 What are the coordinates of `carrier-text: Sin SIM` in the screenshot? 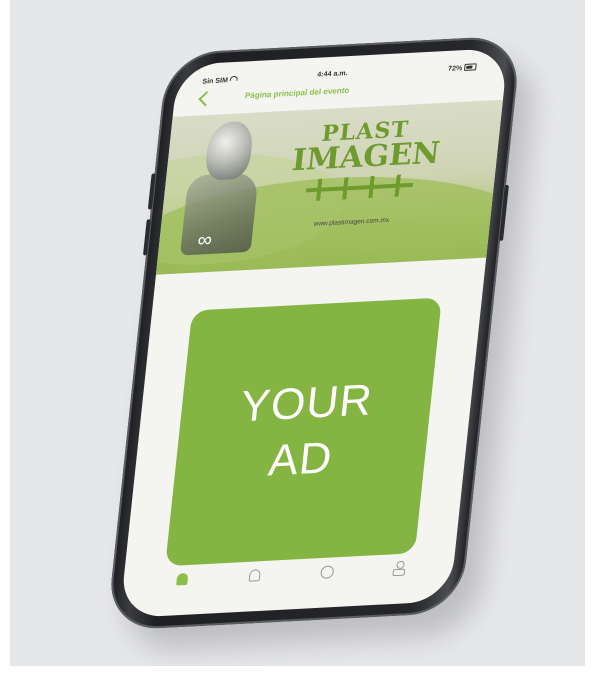 It's located at (215, 81).